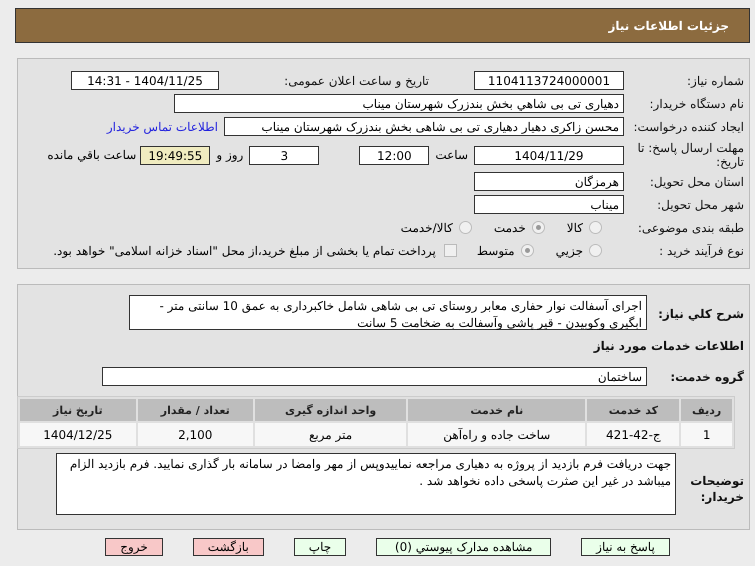 Image resolution: width=755 pixels, height=566 pixels. I want to click on deadline-time-field: 12:00, so click(394, 155).